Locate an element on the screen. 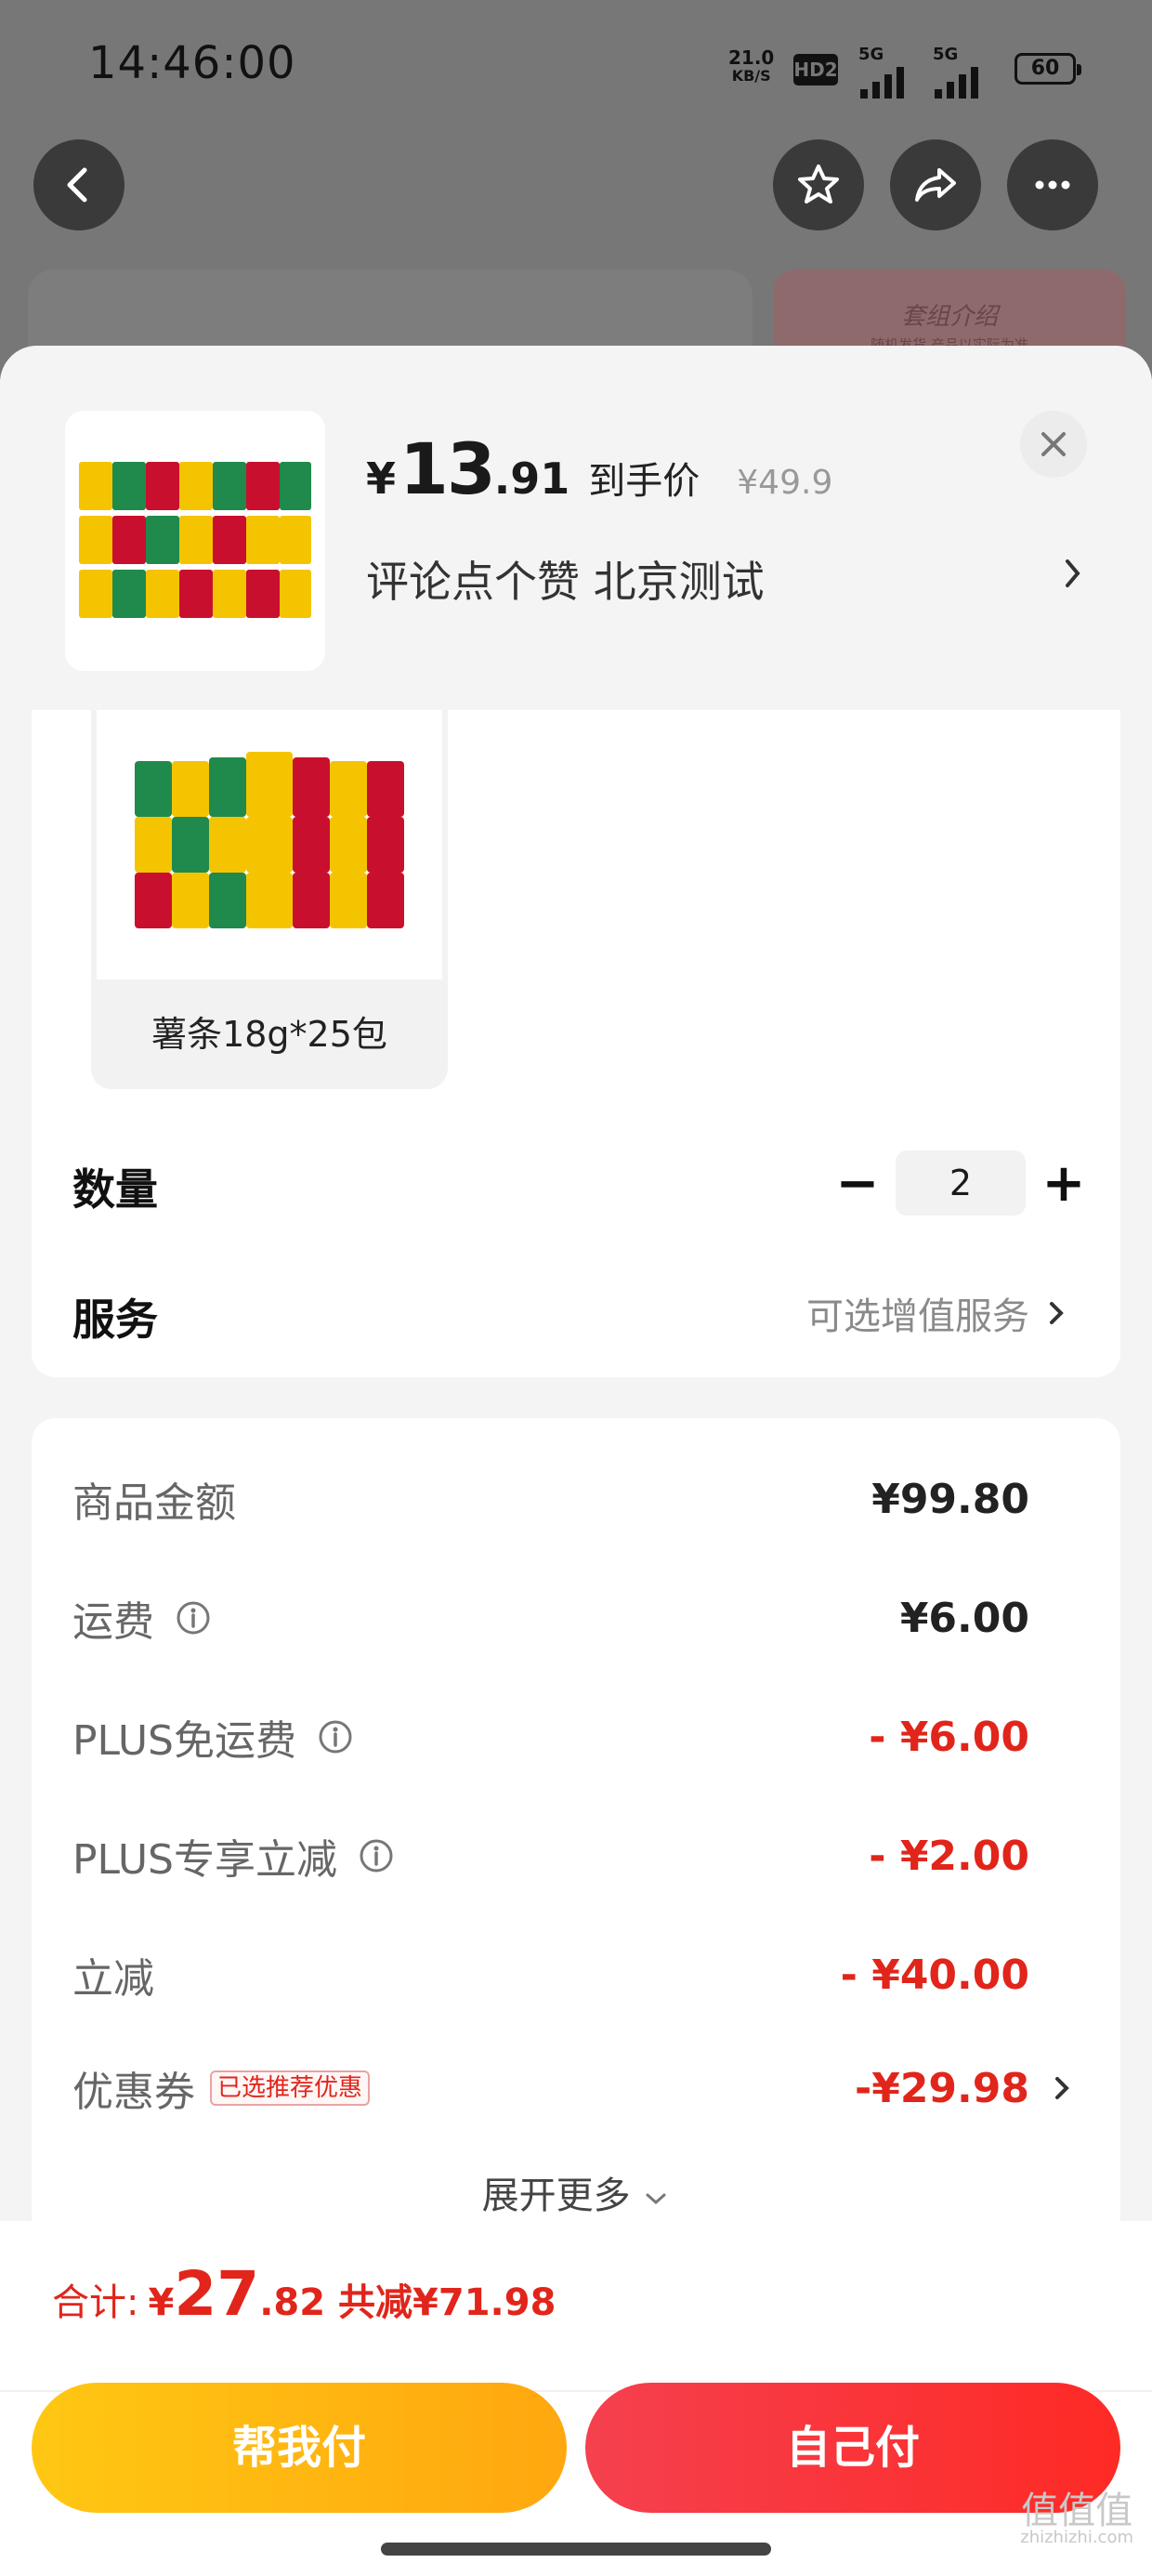 This screenshot has height=2576, width=1152. fee-row-plus-free-shipping: PLUS免运费 - ¥6.00 is located at coordinates (550, 1736).